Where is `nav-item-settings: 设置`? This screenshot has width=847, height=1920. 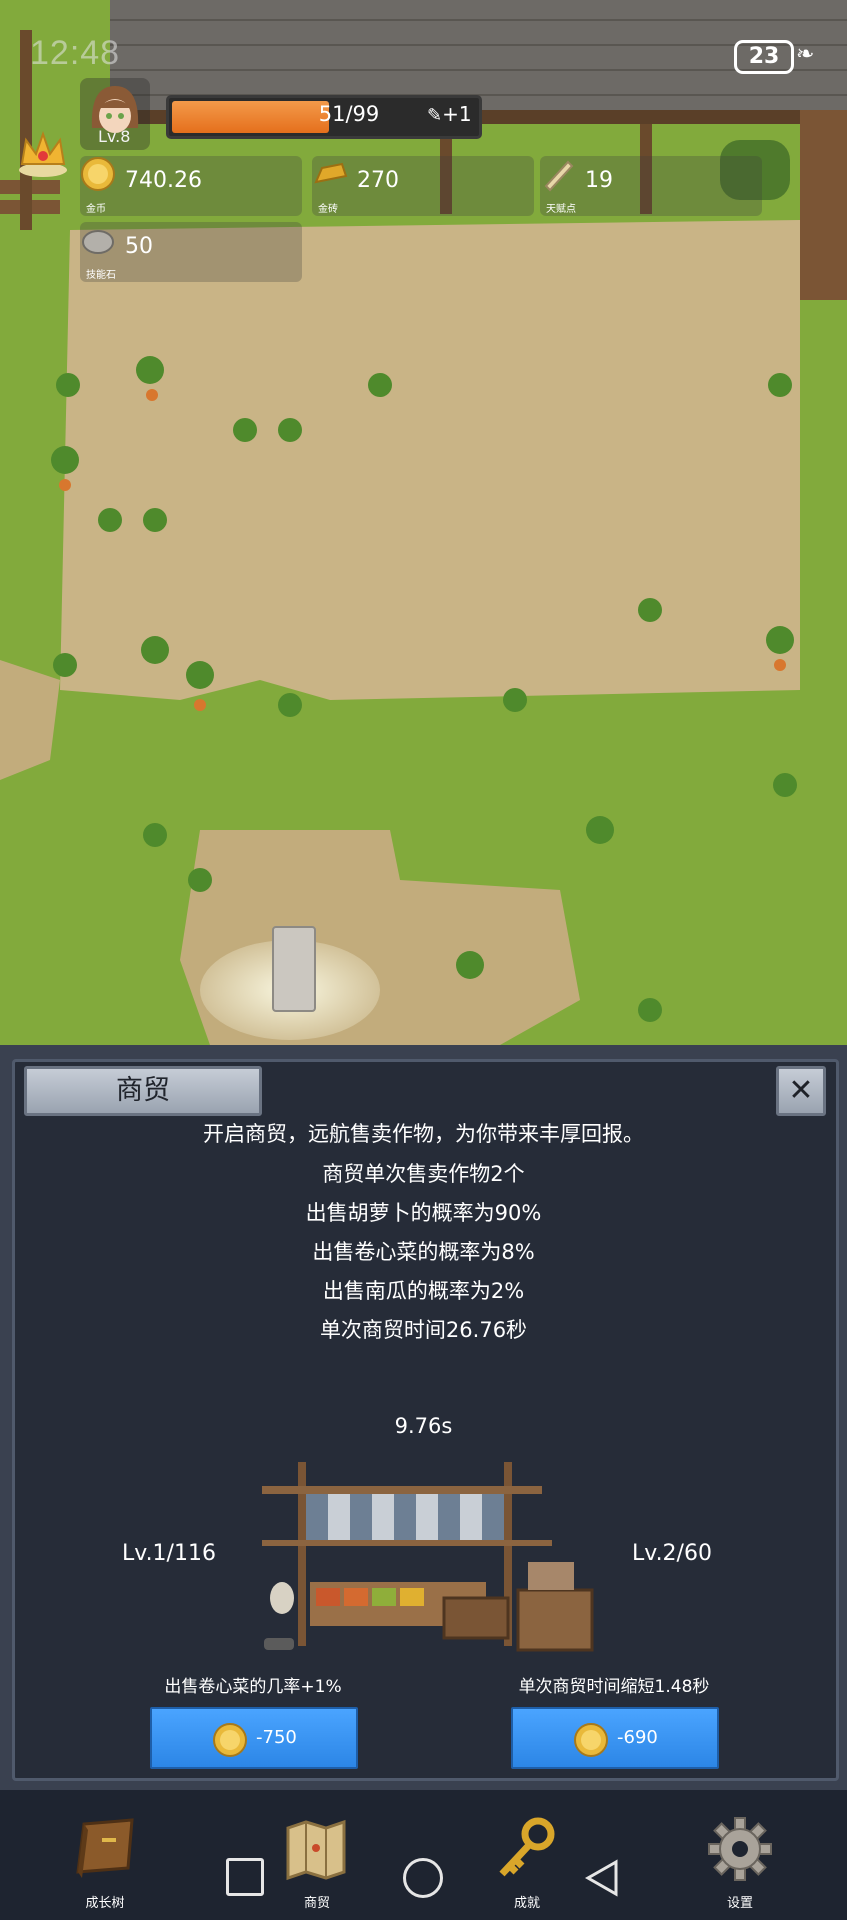 nav-item-settings: 设置 is located at coordinates (740, 1855).